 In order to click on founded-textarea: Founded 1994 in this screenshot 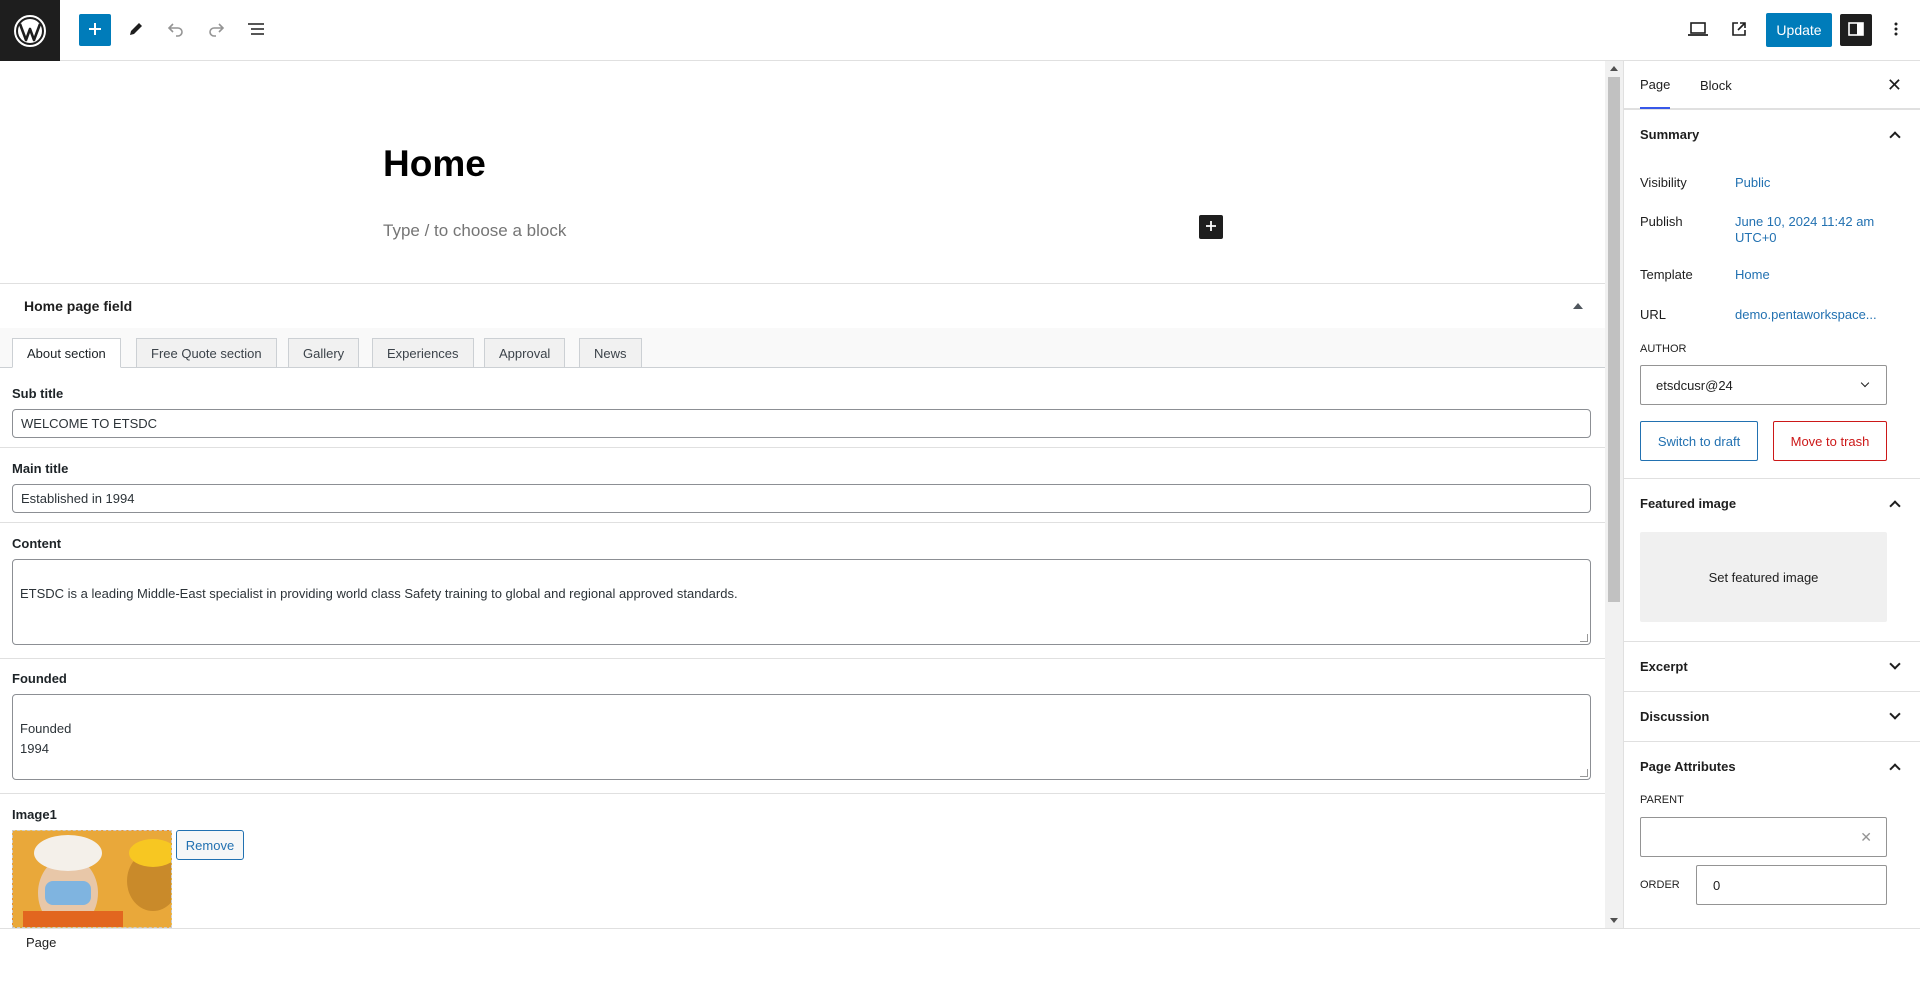, I will do `click(801, 737)`.